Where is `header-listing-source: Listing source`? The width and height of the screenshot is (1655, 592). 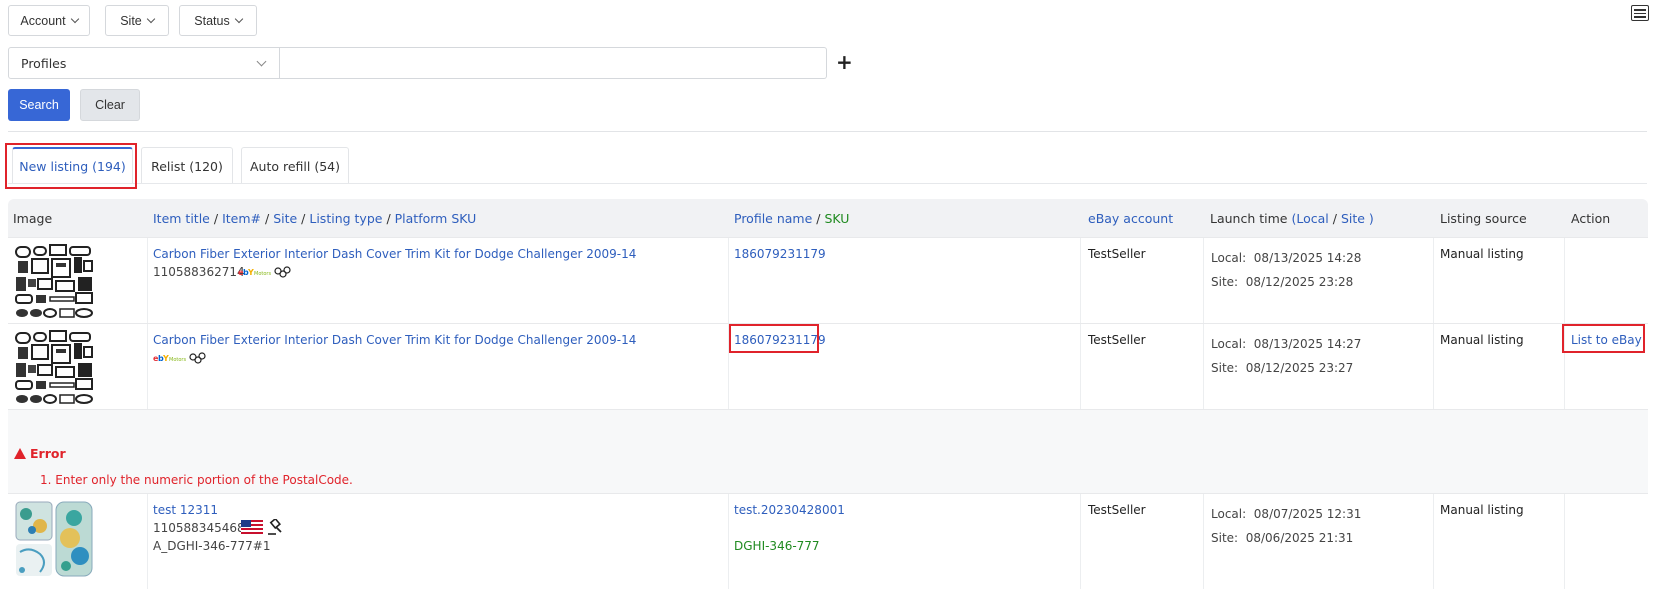
header-listing-source: Listing source is located at coordinates (1483, 218).